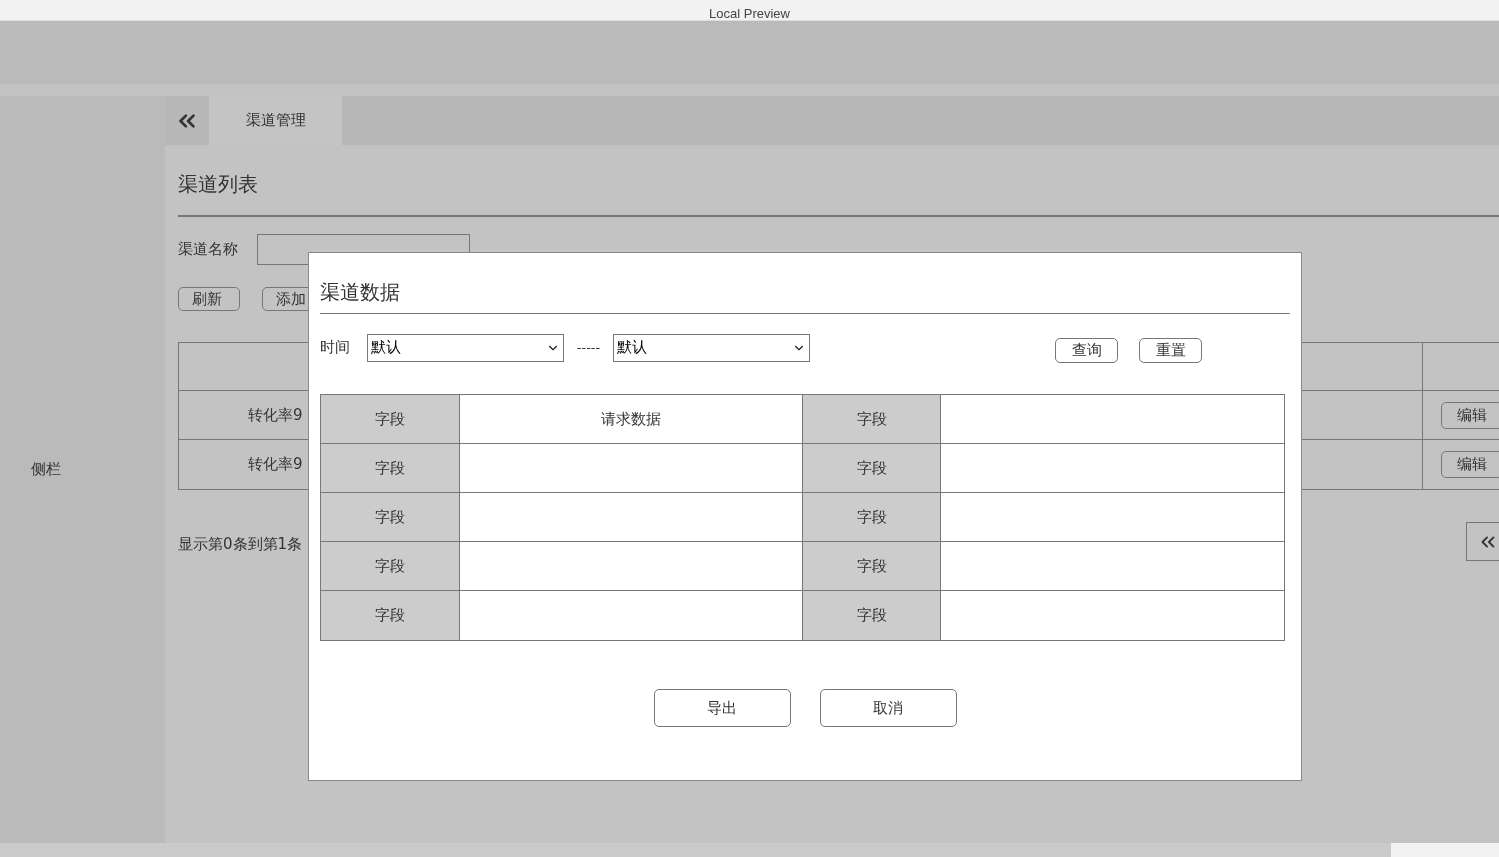 This screenshot has height=857, width=1499. I want to click on sidebar-label: 侧栏, so click(46, 470).